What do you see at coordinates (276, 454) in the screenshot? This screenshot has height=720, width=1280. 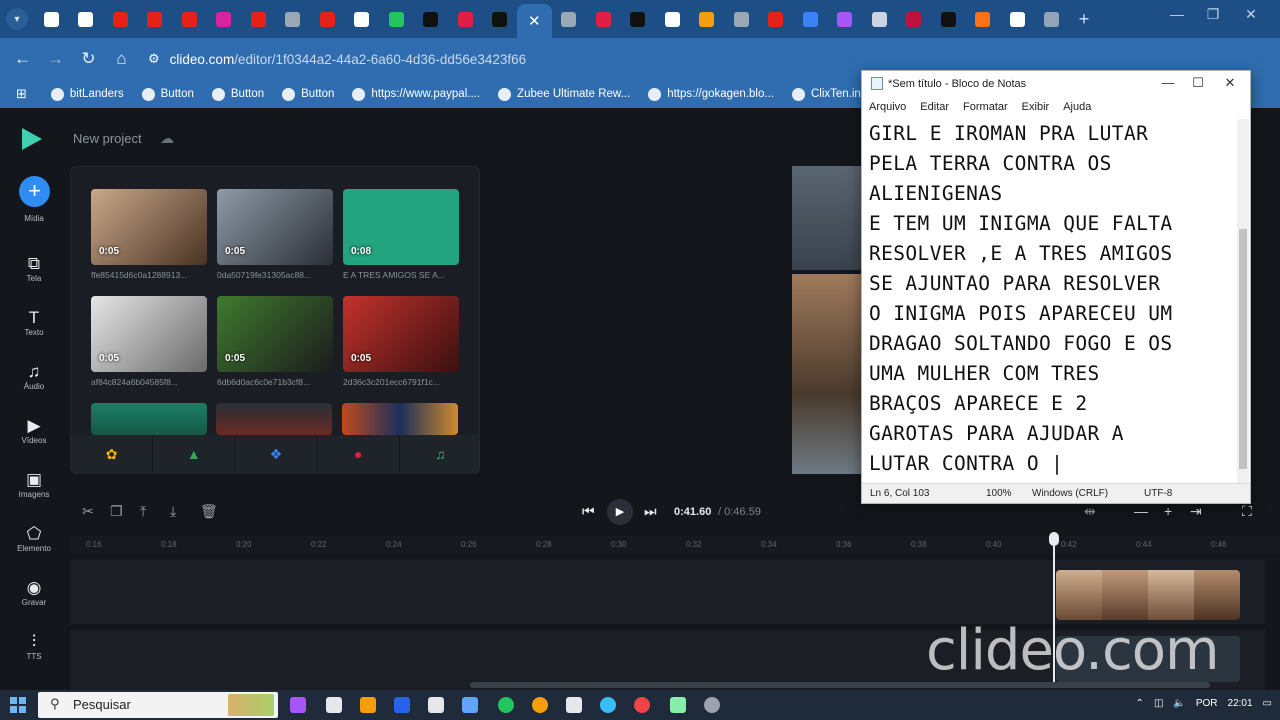 I see `dropbox-icon: ❖` at bounding box center [276, 454].